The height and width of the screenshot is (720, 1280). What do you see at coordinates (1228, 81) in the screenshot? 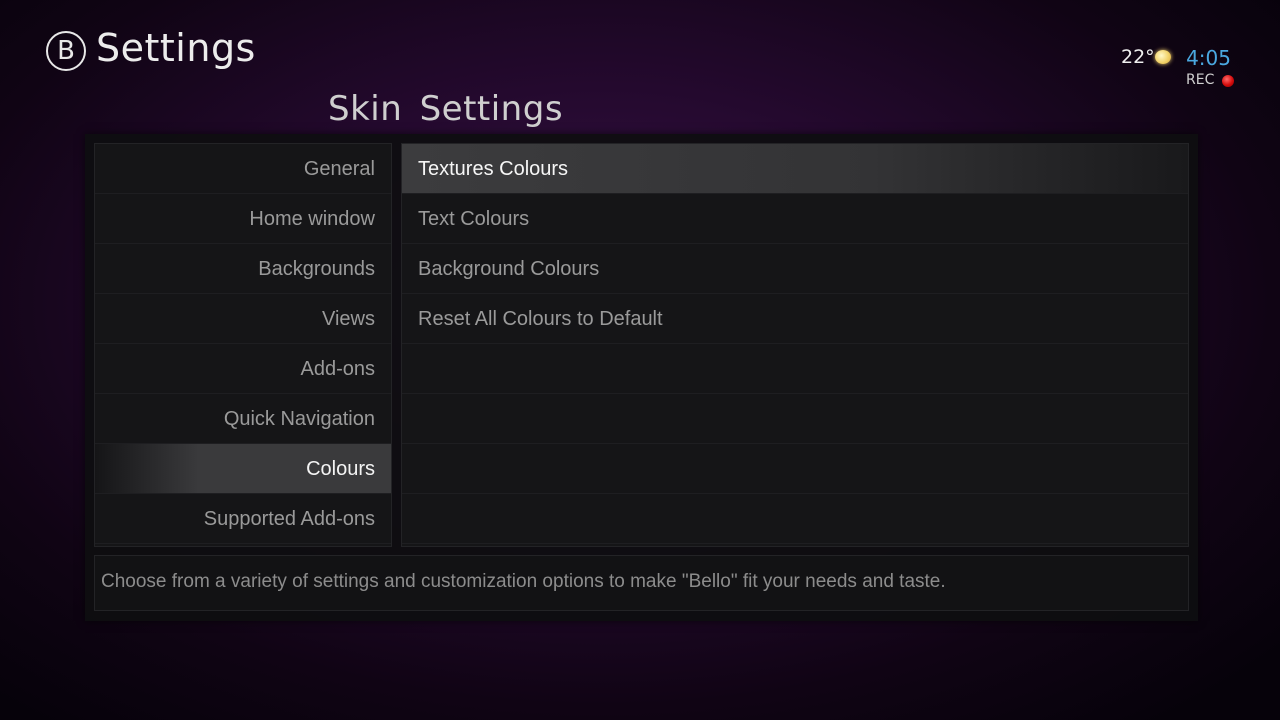
I see `rec-indicator-icon` at bounding box center [1228, 81].